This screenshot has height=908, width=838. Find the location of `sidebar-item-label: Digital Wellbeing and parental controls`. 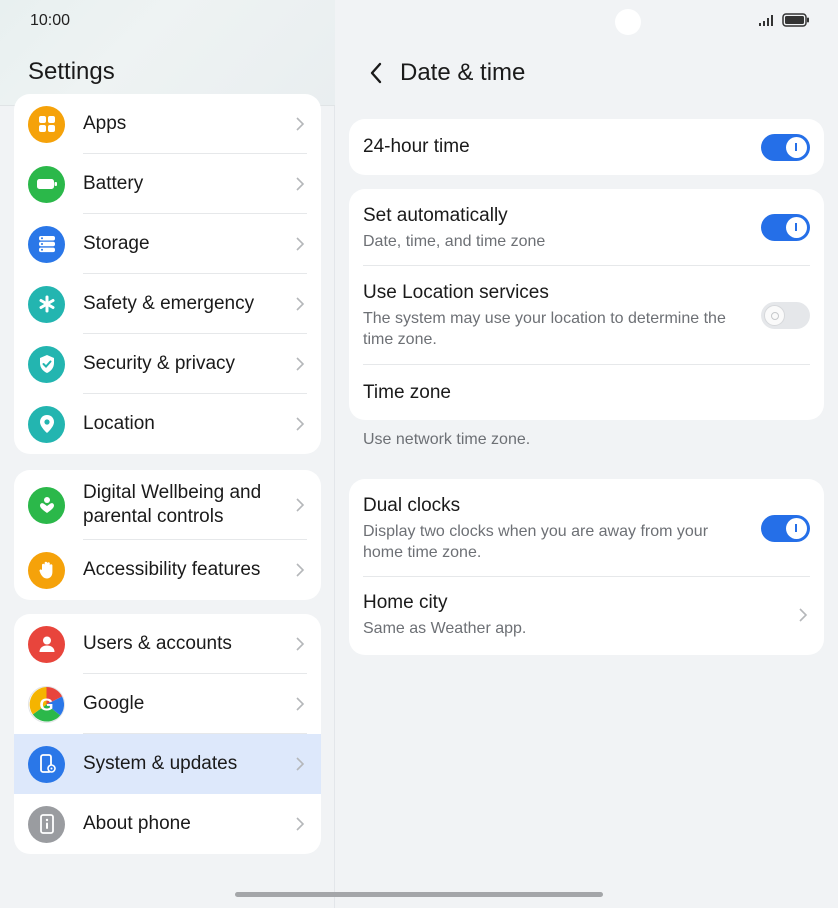

sidebar-item-label: Digital Wellbeing and parental controls is located at coordinates (172, 504).